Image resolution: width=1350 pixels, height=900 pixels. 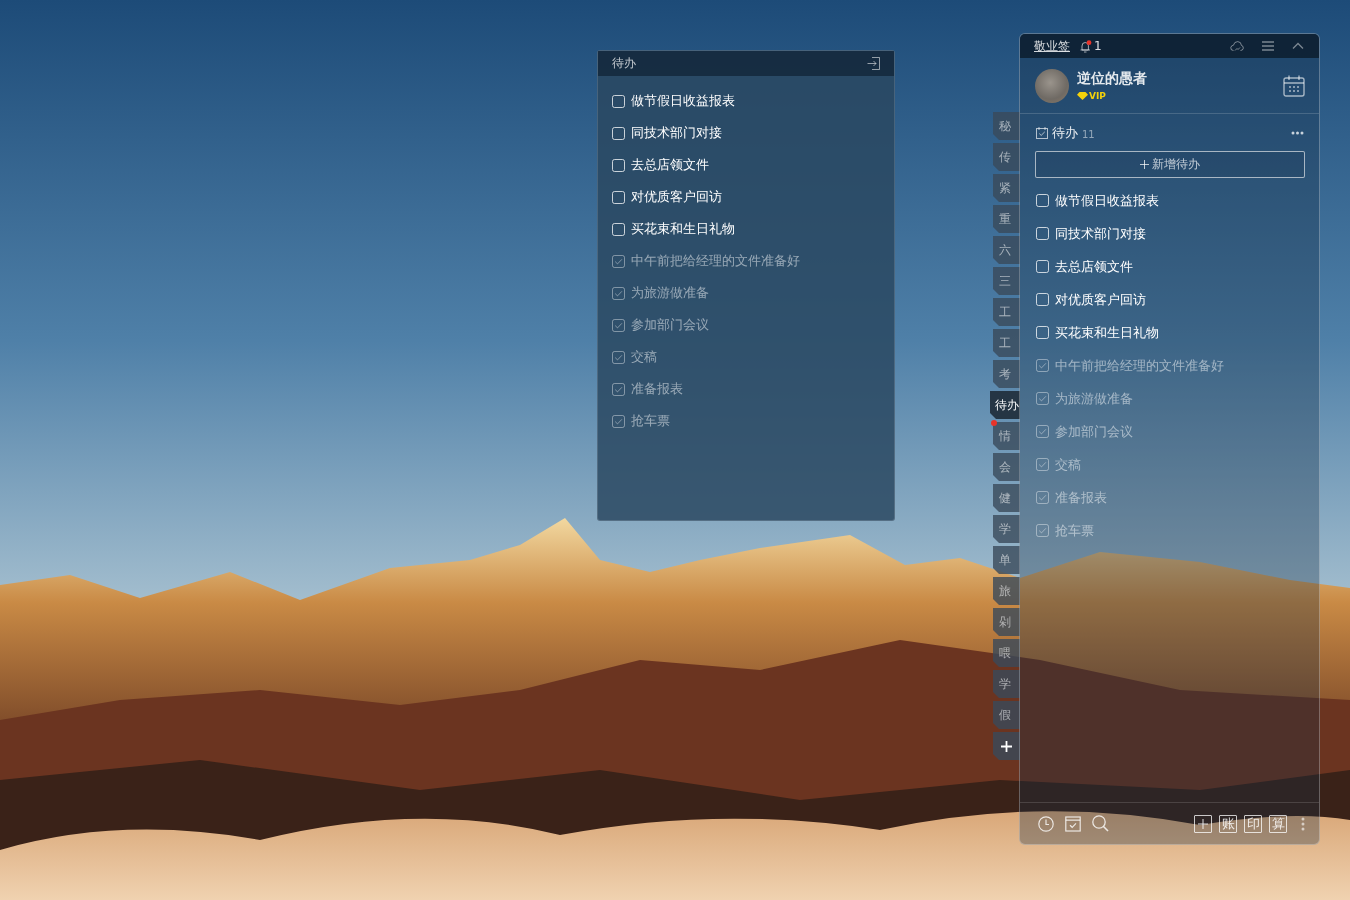 I want to click on clock-icon, so click(x=1046, y=823).